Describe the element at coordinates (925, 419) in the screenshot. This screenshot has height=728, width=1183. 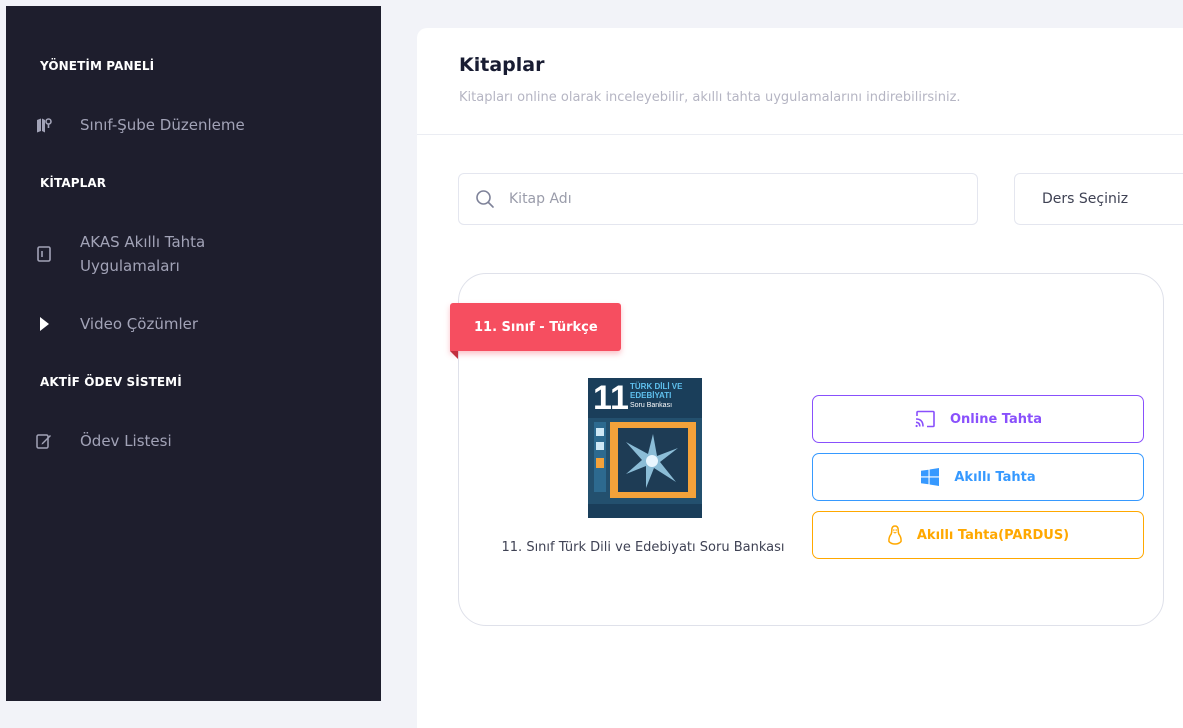
I see `cast-icon` at that location.